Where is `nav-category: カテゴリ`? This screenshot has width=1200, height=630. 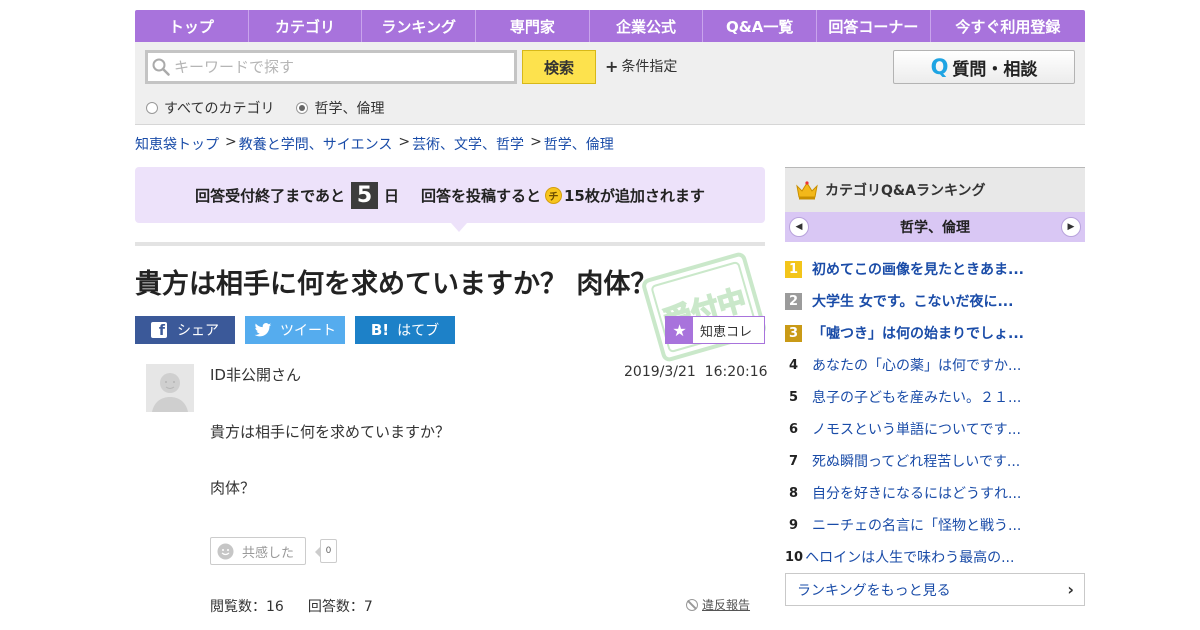 nav-category: カテゴリ is located at coordinates (306, 26).